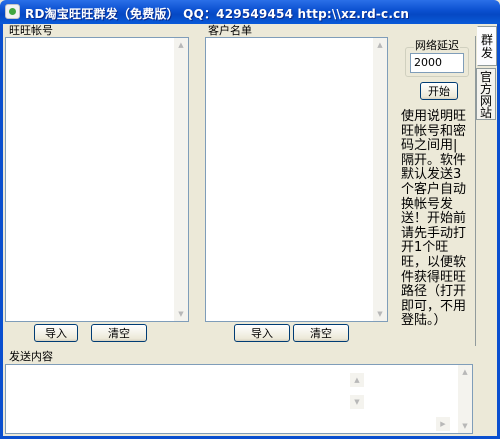 This screenshot has width=500, height=439. What do you see at coordinates (380, 179) in the screenshot?
I see `customers-scrollbar: ▲ ▼` at bounding box center [380, 179].